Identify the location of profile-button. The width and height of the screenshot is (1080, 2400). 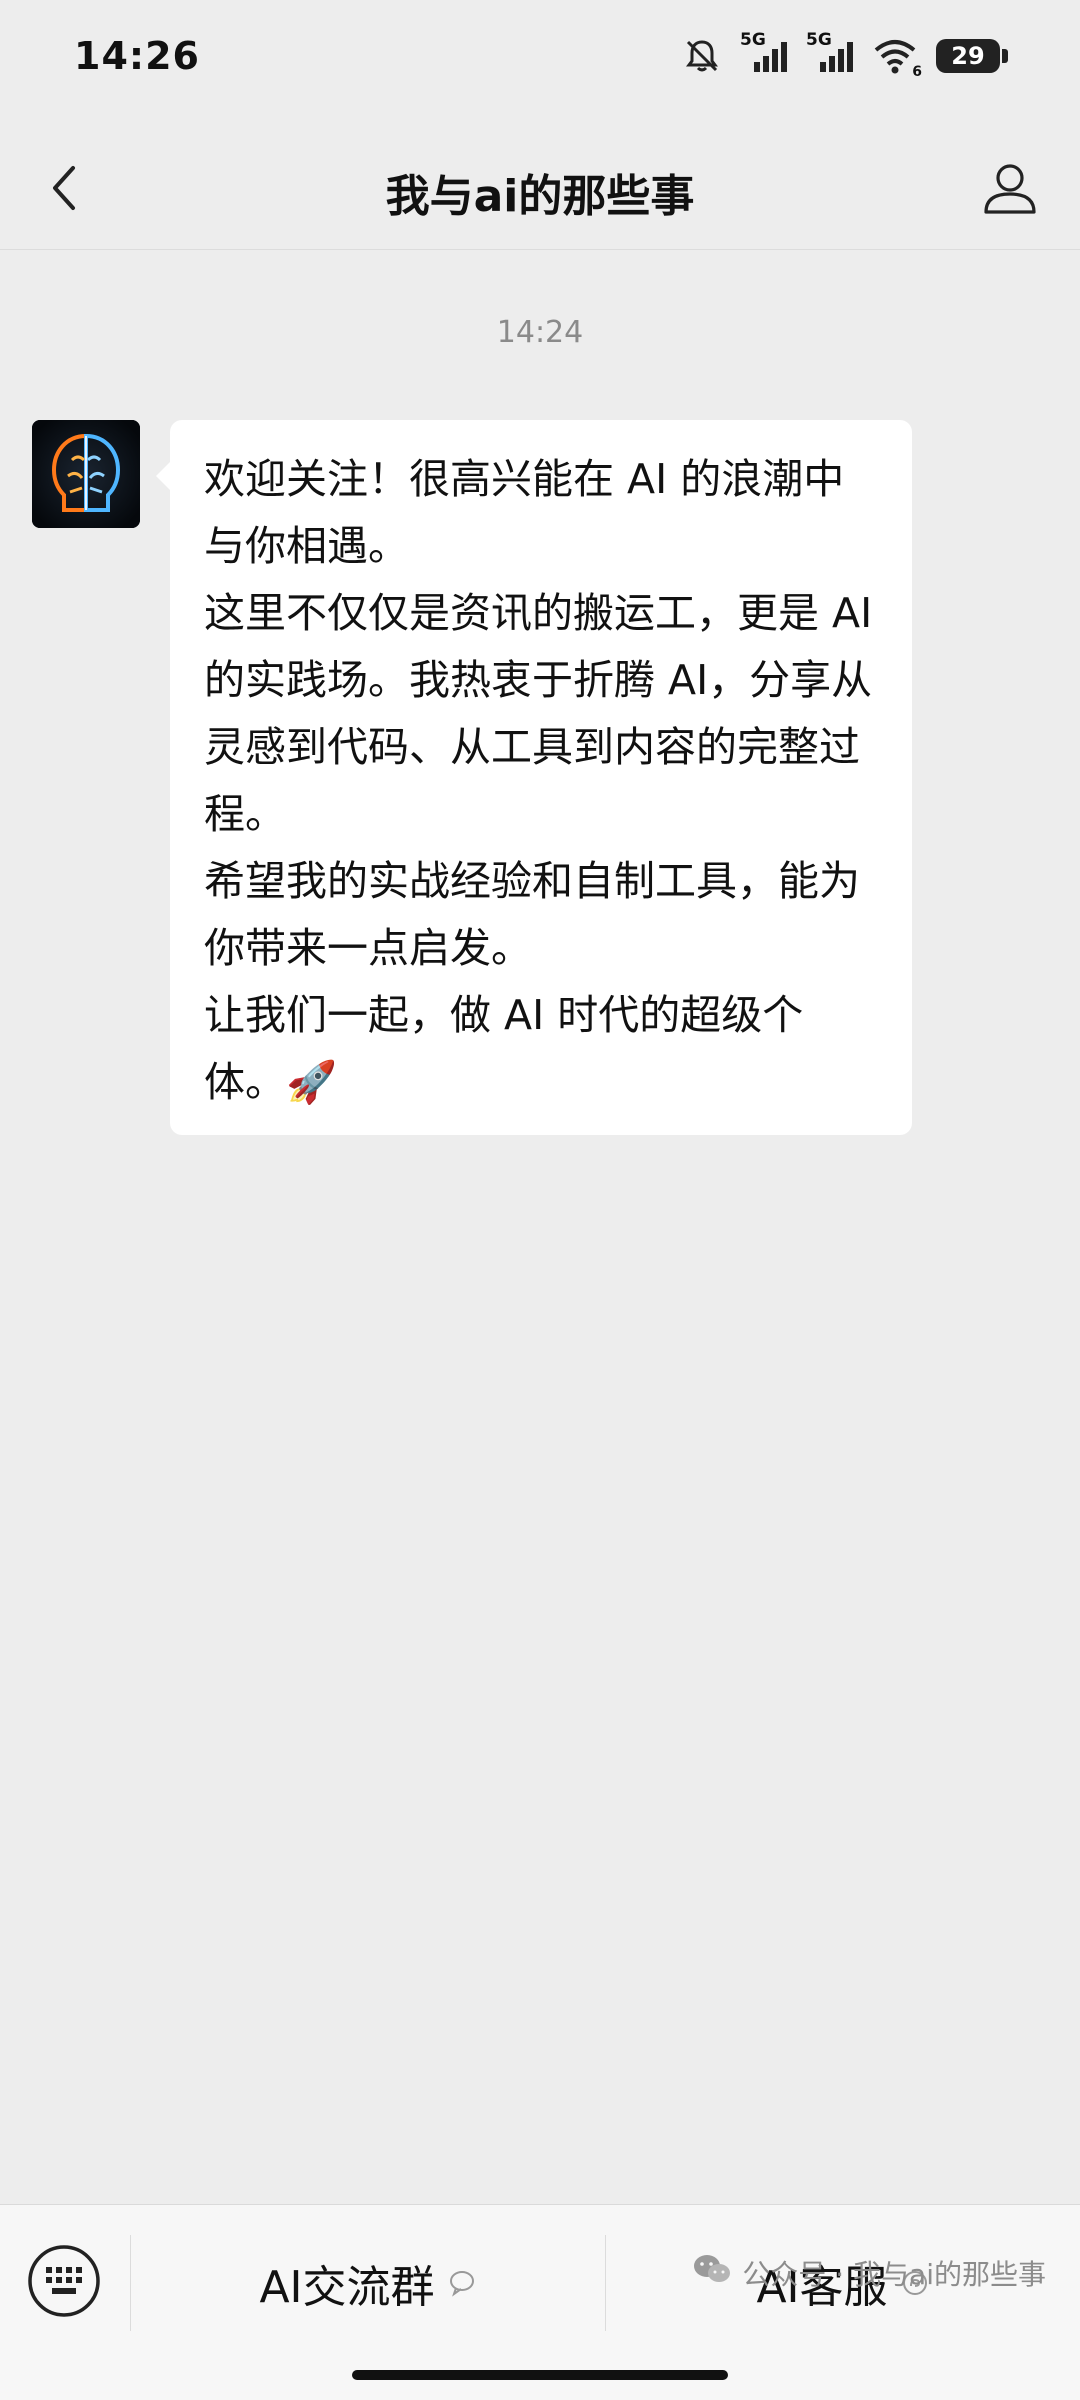
(1010, 190).